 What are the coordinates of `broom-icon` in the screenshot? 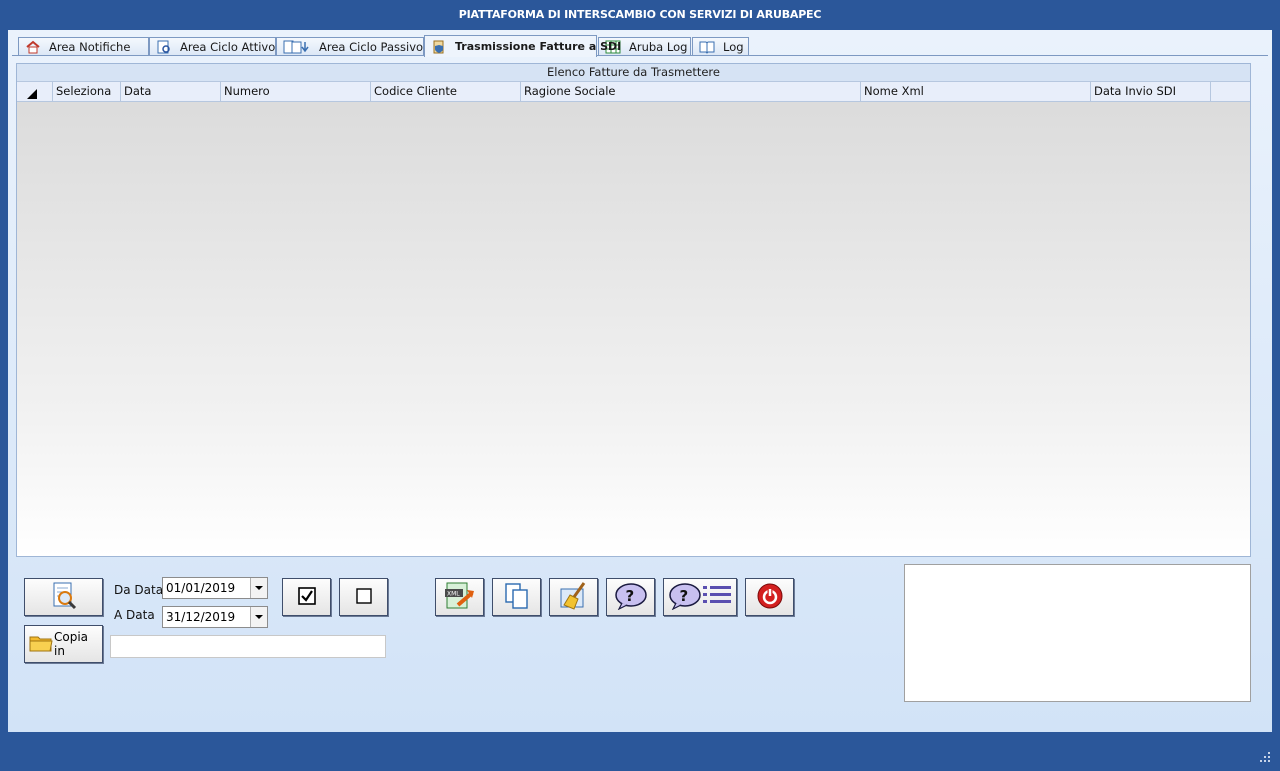 It's located at (574, 597).